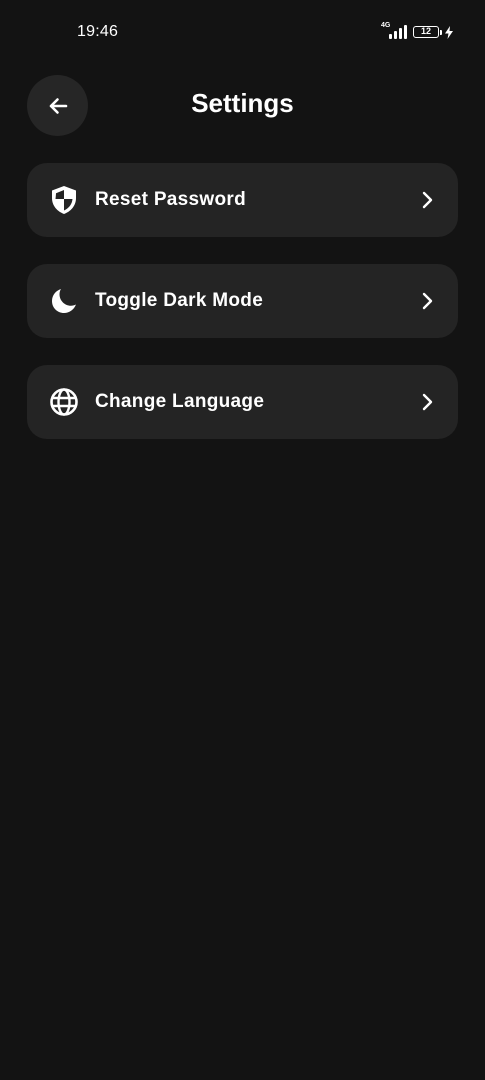 This screenshot has width=485, height=1080. I want to click on network-type: 4G, so click(386, 25).